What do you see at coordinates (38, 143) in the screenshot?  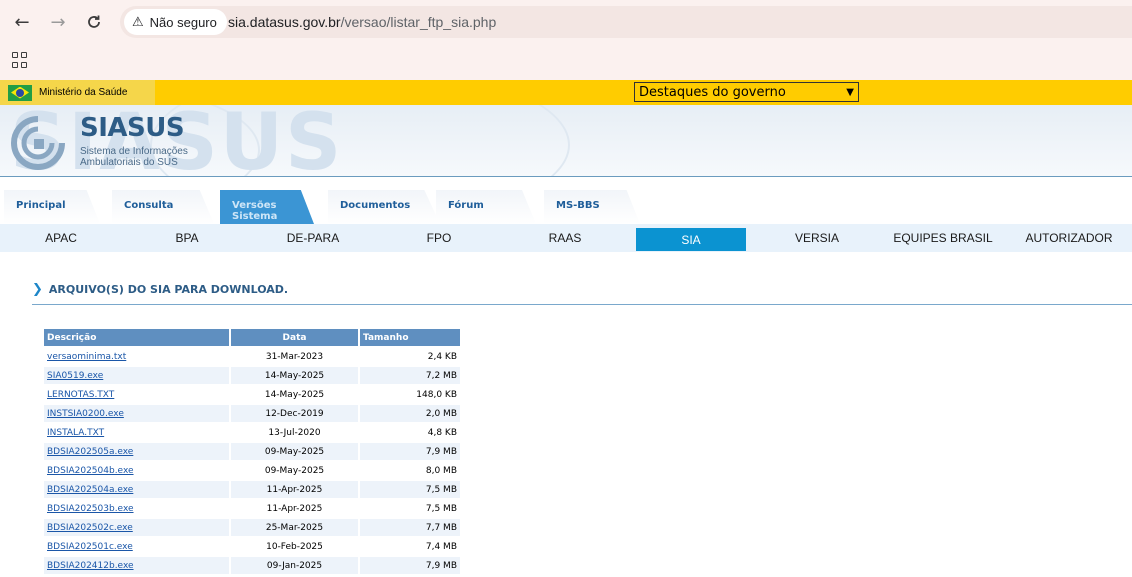 I see `siasus-logo-icon` at bounding box center [38, 143].